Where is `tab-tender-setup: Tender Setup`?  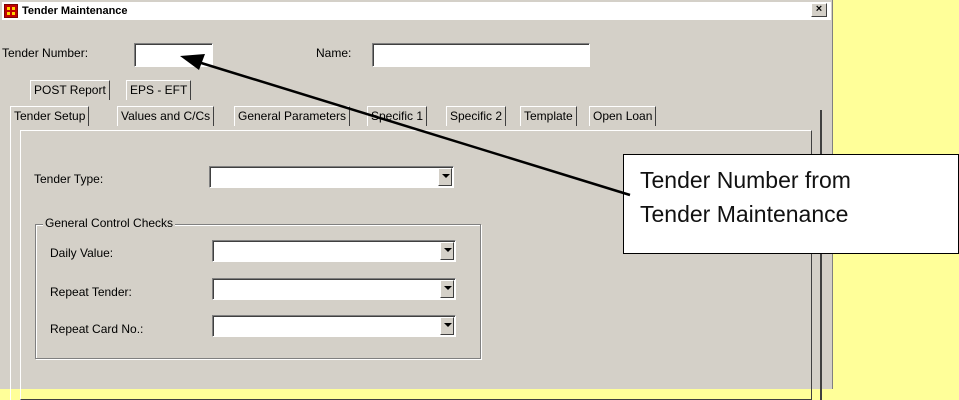
tab-tender-setup: Tender Setup is located at coordinates (50, 116).